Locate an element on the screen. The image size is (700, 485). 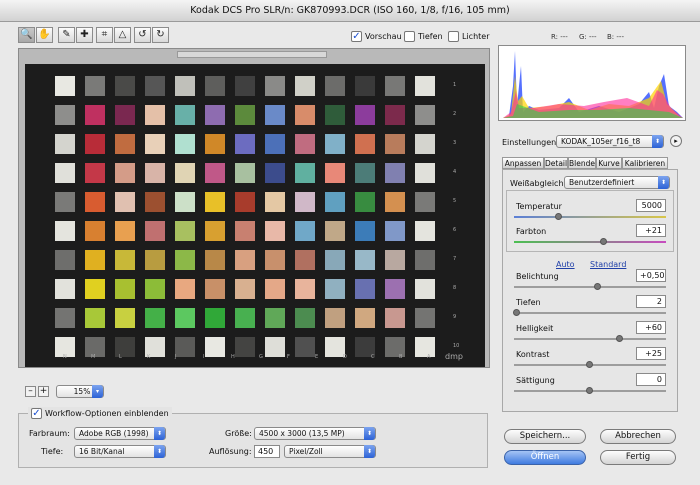
preview-checkbox: ✓ Vorschau is located at coordinates (376, 36).